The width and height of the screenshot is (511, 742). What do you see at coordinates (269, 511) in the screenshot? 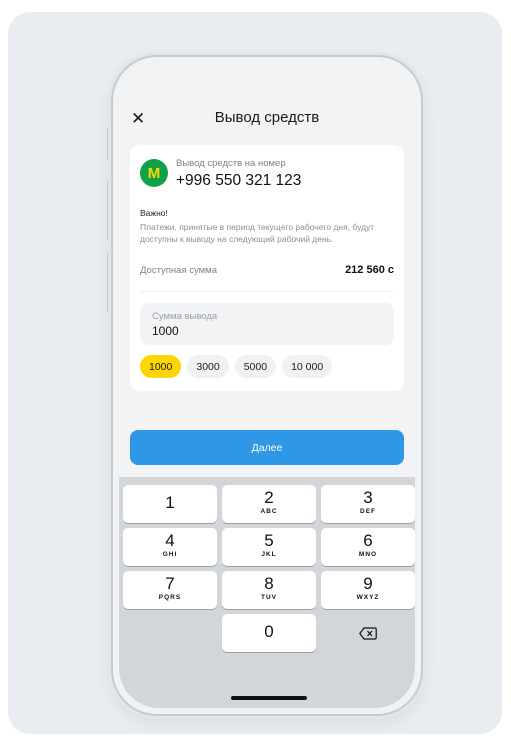
I see `key-letters: ABC` at bounding box center [269, 511].